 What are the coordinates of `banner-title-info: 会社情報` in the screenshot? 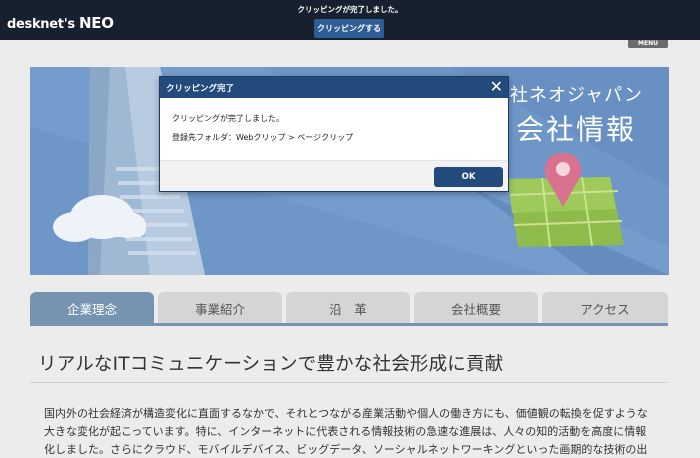 It's located at (576, 129).